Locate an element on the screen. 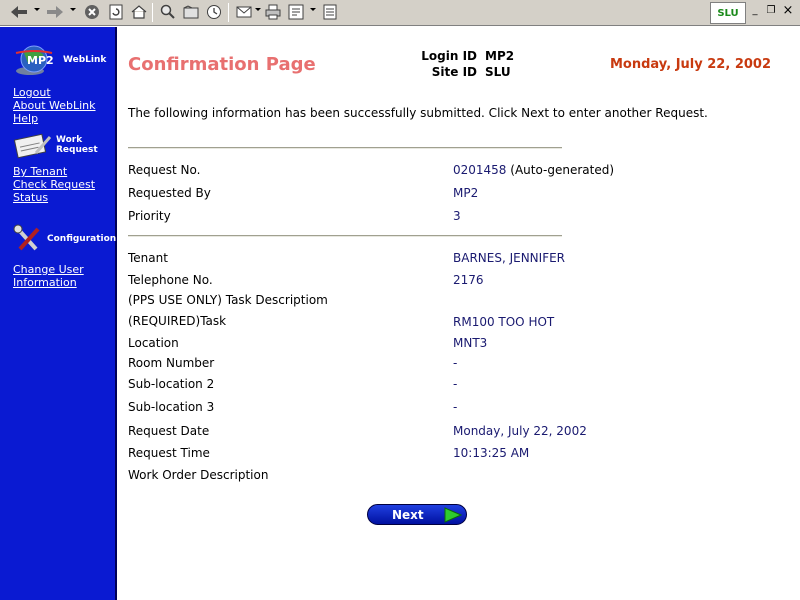 This screenshot has height=600, width=800. tenant-value: BARNES, JENNIFER is located at coordinates (509, 258).